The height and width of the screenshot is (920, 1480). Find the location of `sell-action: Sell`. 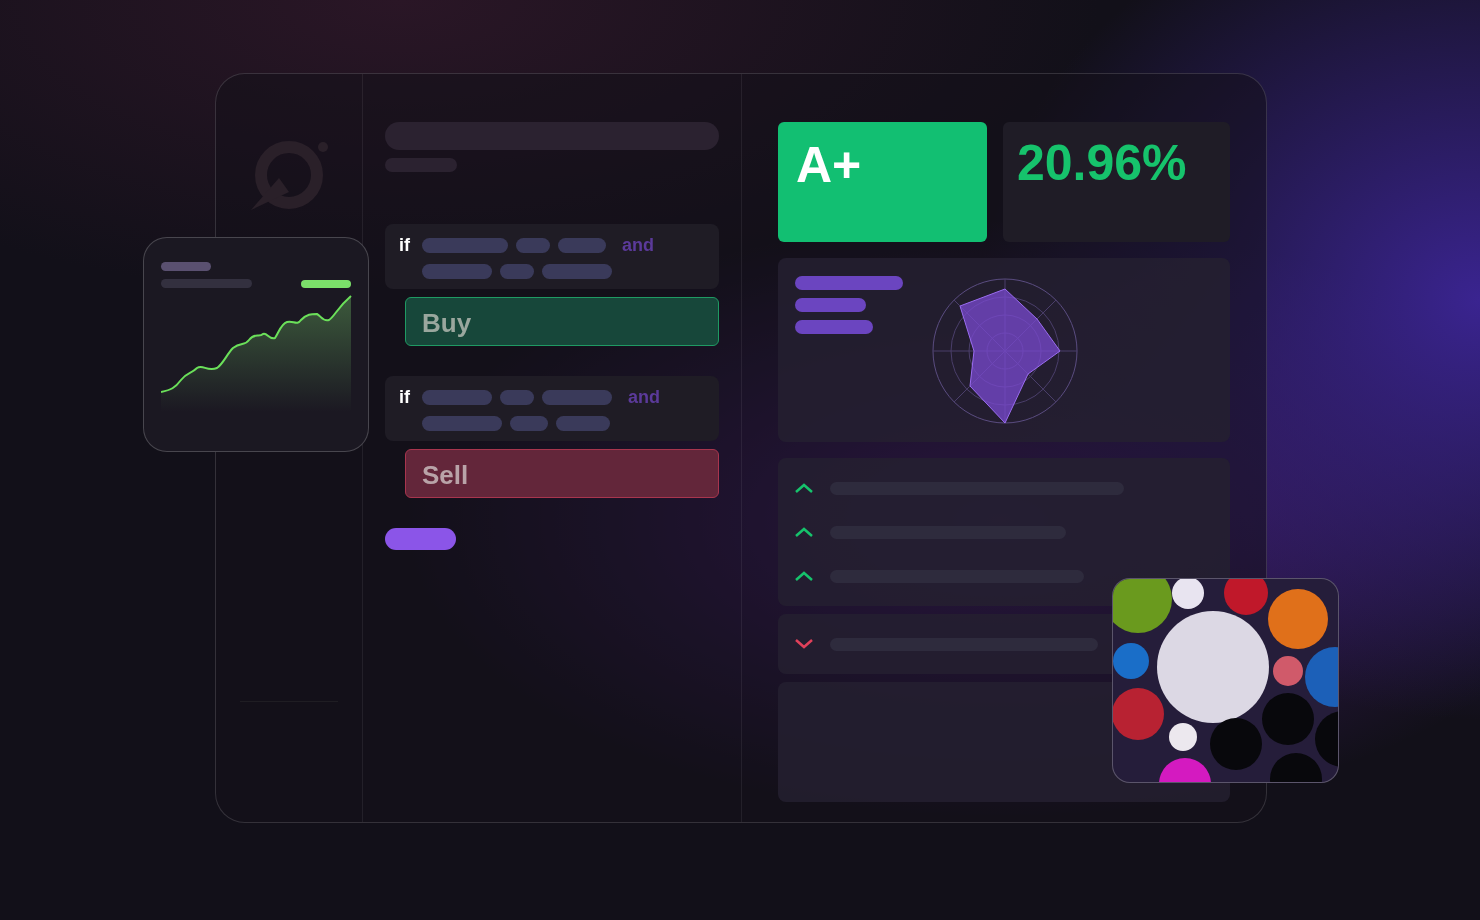

sell-action: Sell is located at coordinates (562, 473).